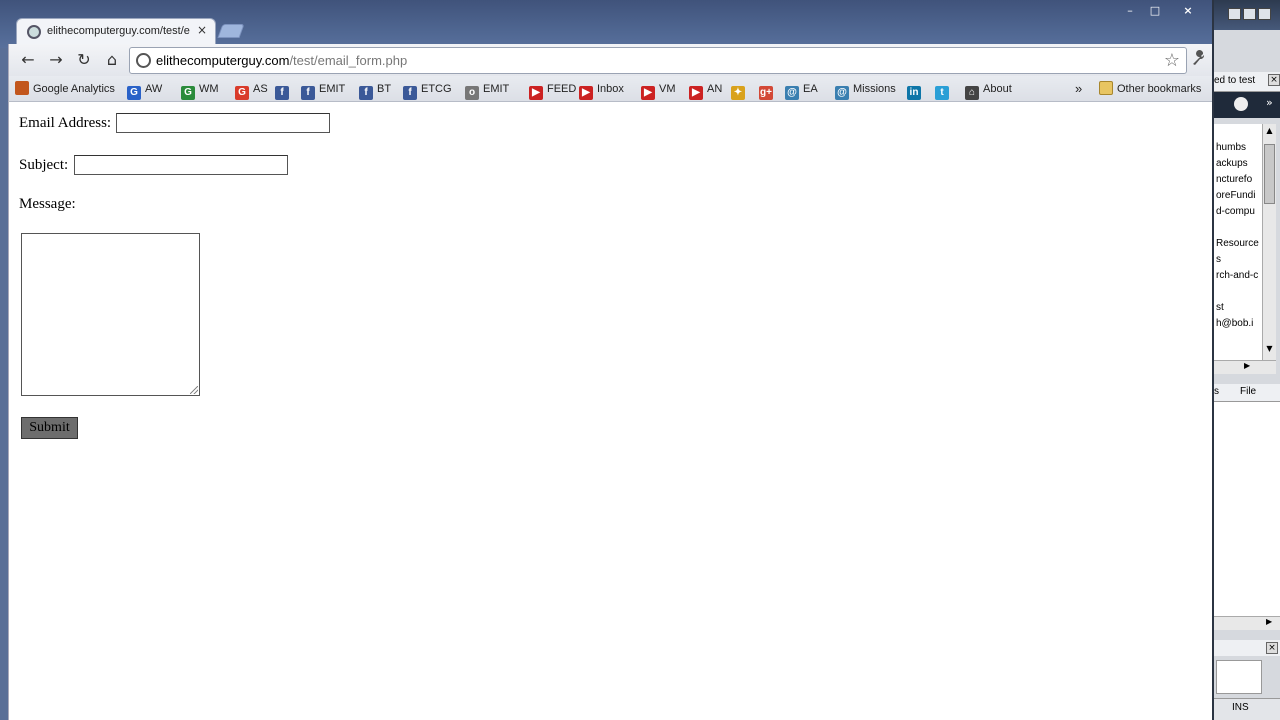 The height and width of the screenshot is (720, 1280). Describe the element at coordinates (1241, 104) in the screenshot. I see `circle-icon` at that location.